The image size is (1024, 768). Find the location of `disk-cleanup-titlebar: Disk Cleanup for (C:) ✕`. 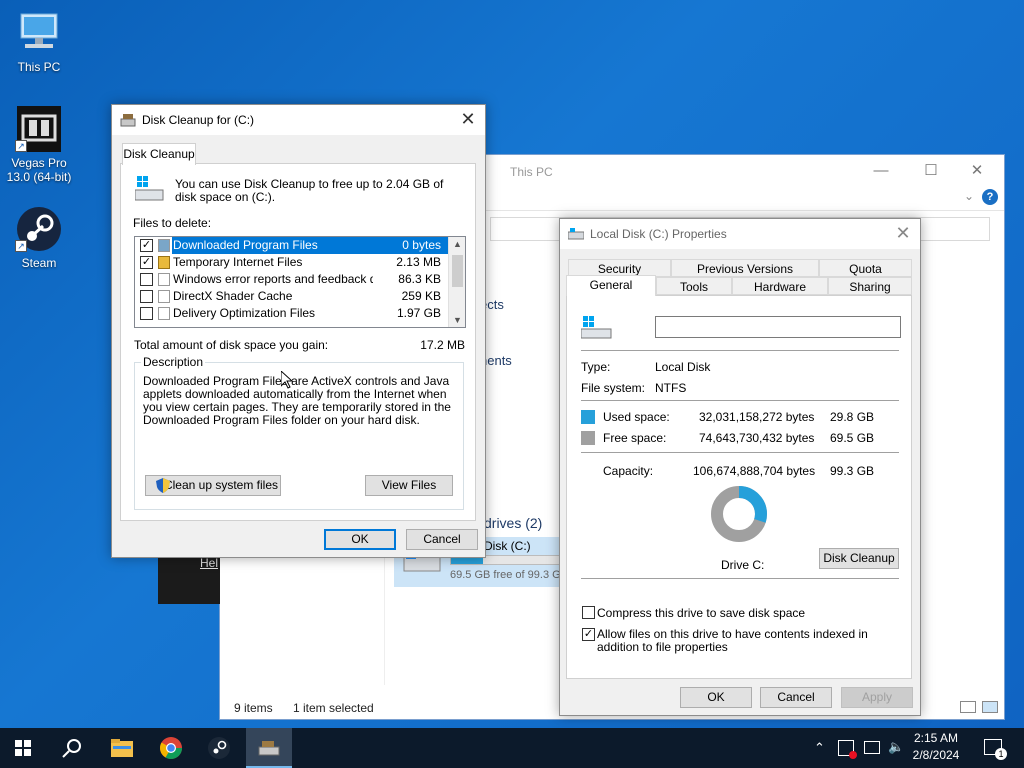

disk-cleanup-titlebar: Disk Cleanup for (C:) ✕ is located at coordinates (298, 120).